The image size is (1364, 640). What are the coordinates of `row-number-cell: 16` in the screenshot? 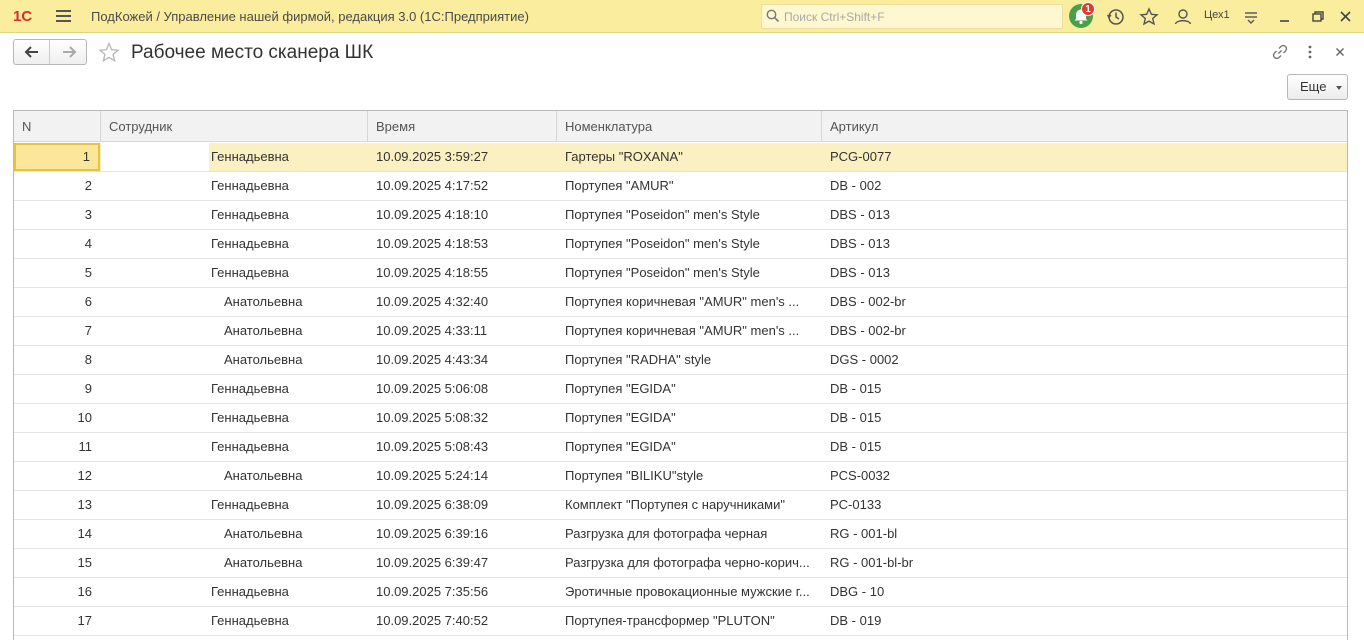 It's located at (84, 591).